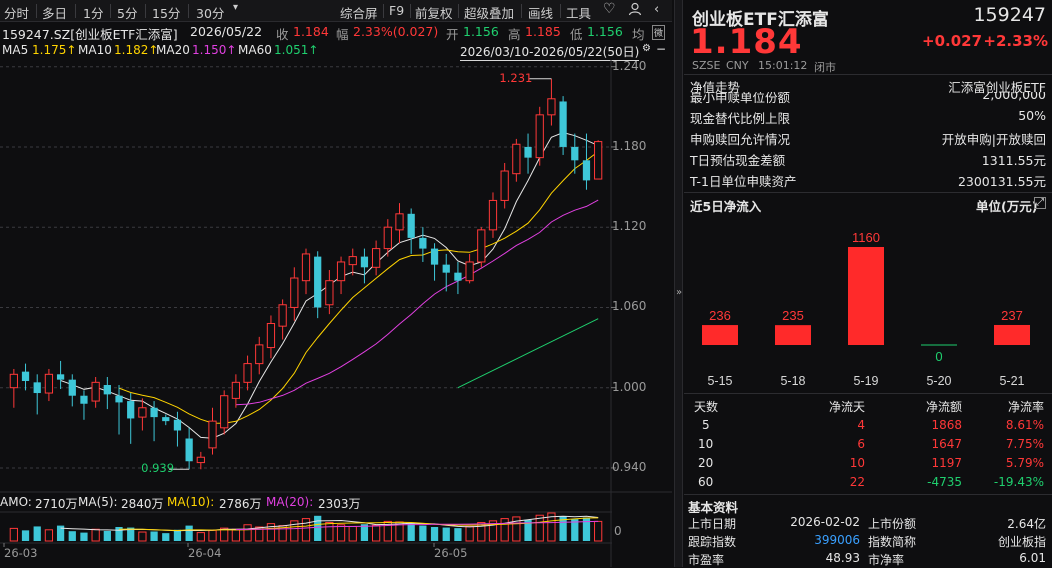 Image resolution: width=1052 pixels, height=568 pixels. Describe the element at coordinates (1018, 482) in the screenshot. I see `table-cell: -19.43%` at that location.